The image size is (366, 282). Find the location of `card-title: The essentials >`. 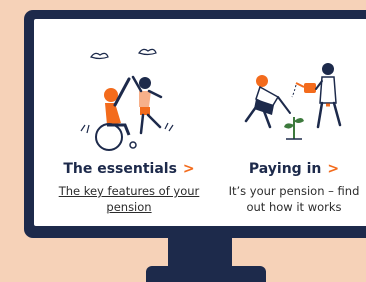

card-title: The essentials > is located at coordinates (129, 169).